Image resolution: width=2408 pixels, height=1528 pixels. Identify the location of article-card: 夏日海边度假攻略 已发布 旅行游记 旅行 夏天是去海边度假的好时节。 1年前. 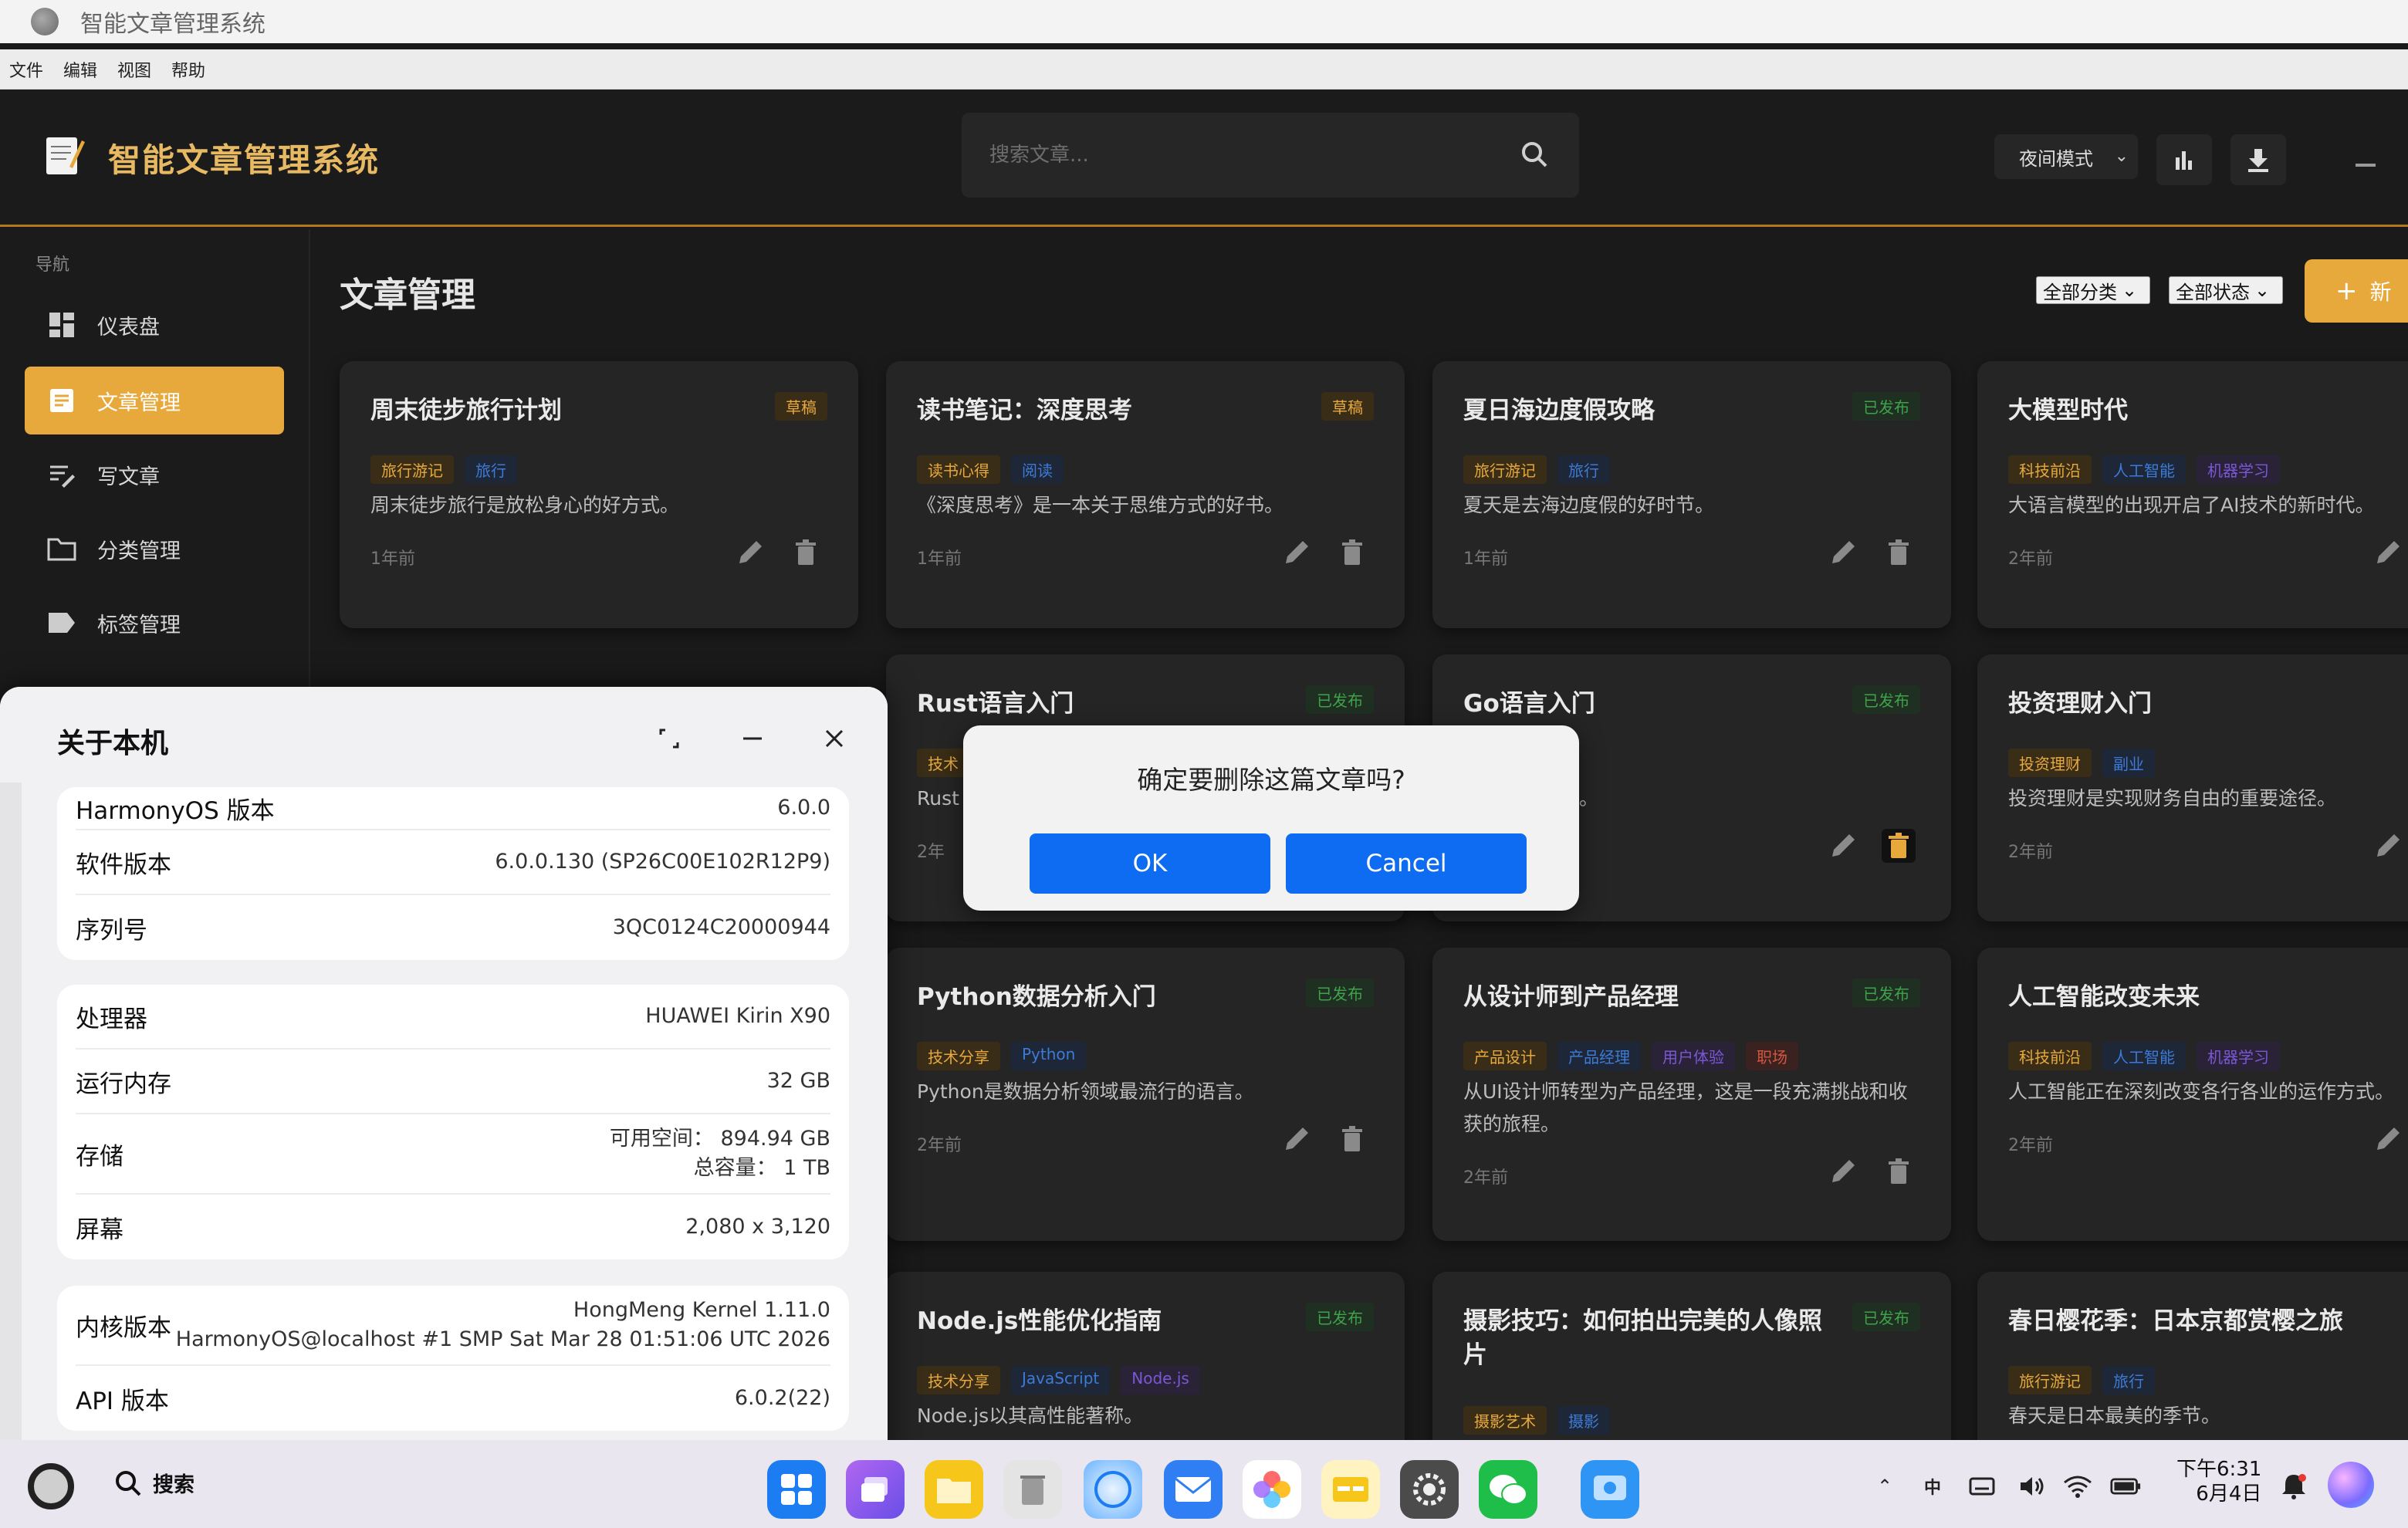
(1692, 494).